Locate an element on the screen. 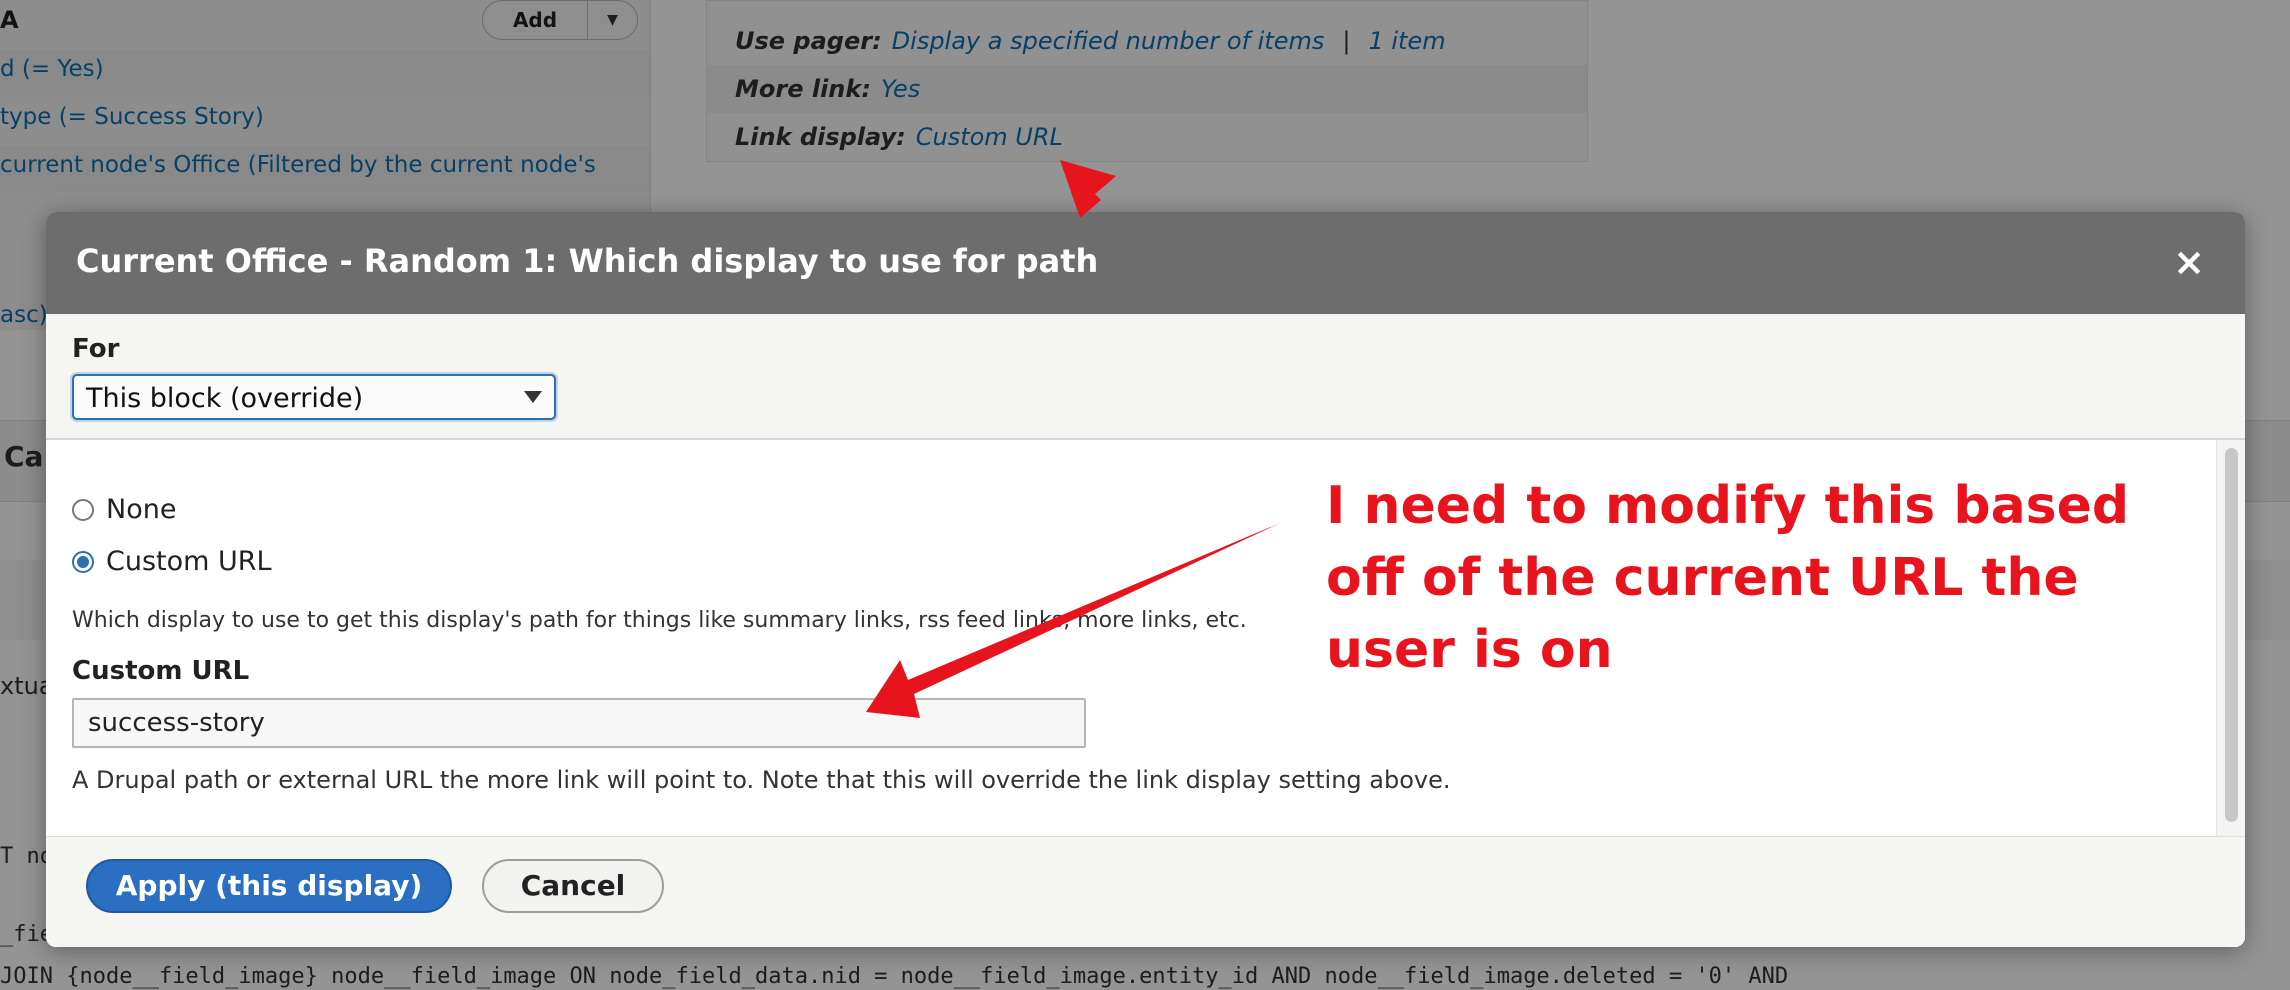 This screenshot has width=2290, height=990. custom-url-label: Custom URL is located at coordinates (161, 671).